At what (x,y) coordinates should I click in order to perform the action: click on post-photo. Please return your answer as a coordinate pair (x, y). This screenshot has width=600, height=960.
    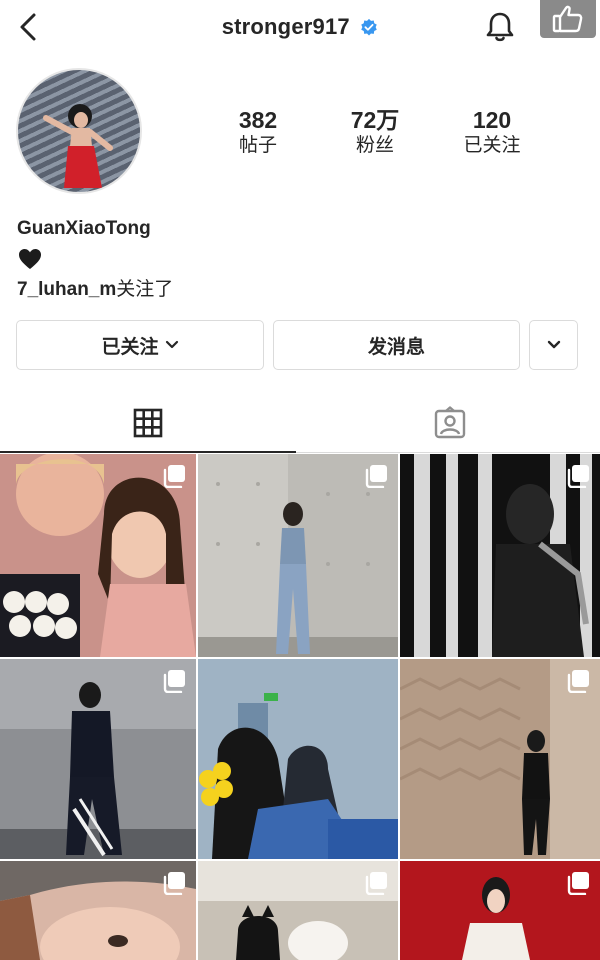
    Looking at the image, I should click on (298, 759).